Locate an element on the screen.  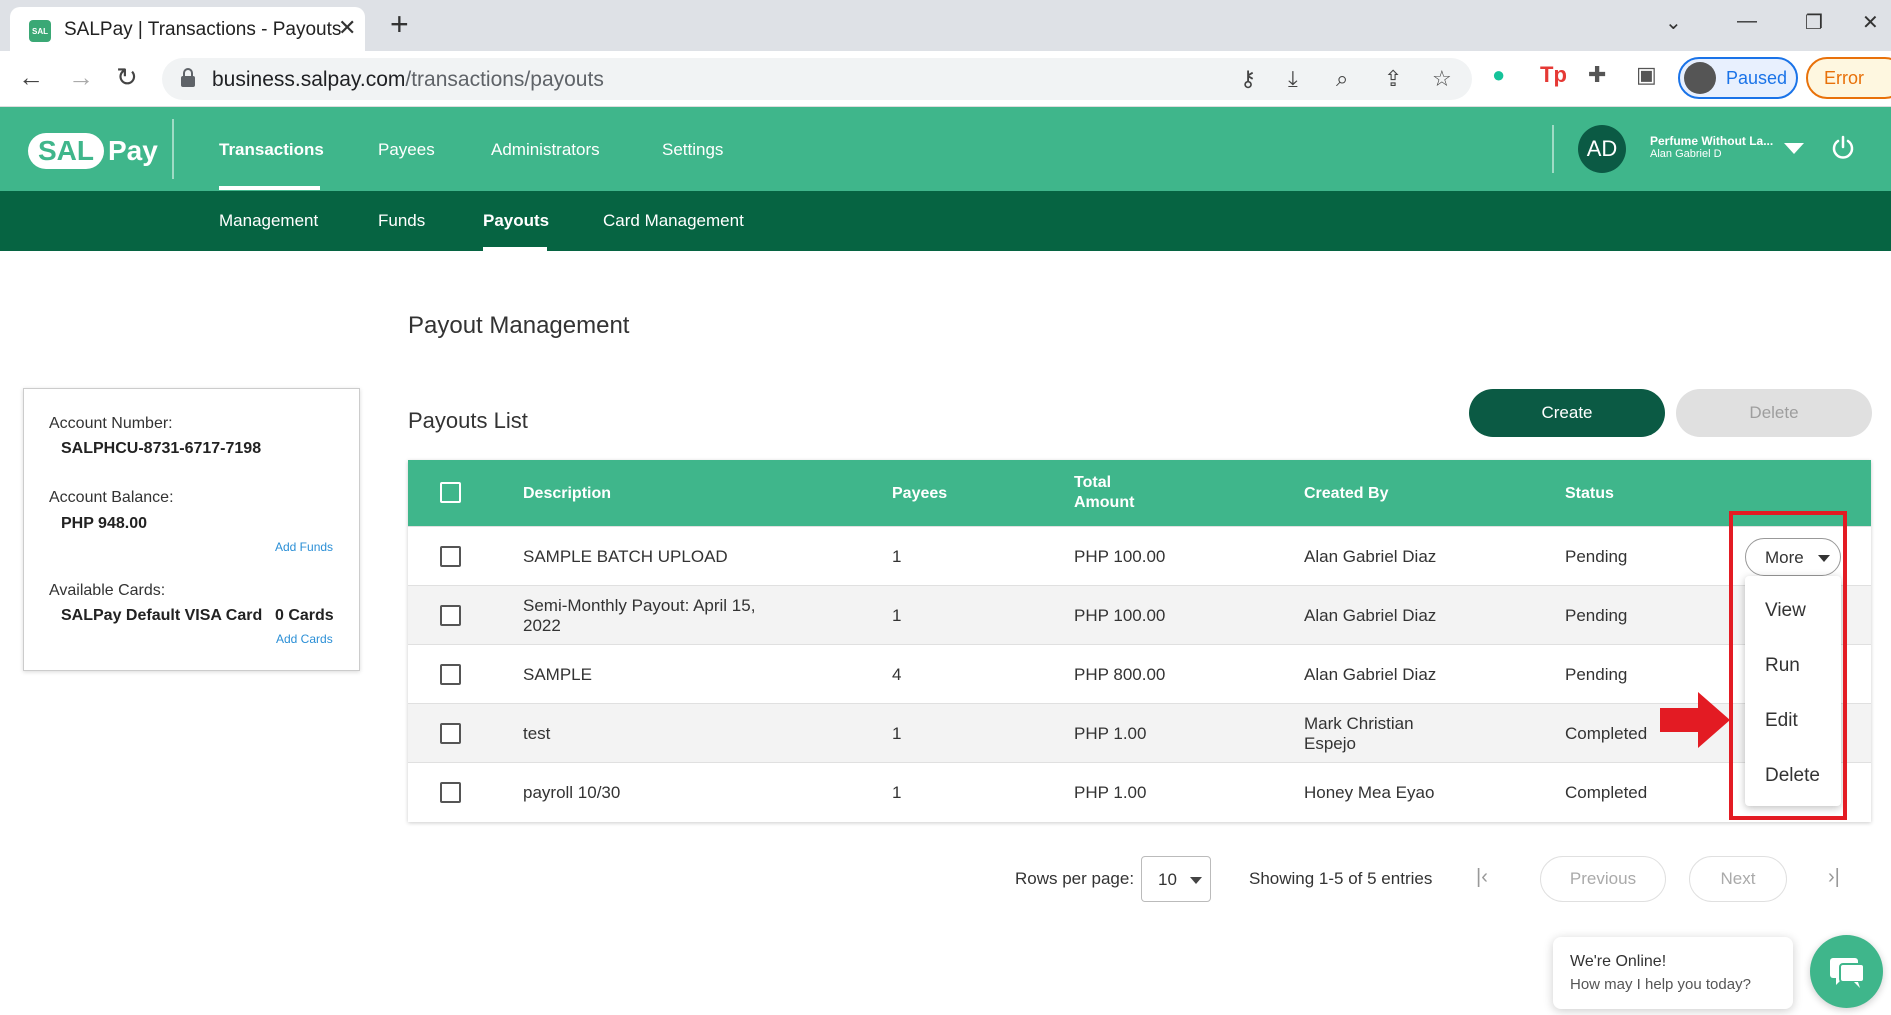
profile-button: Paused is located at coordinates (1738, 78).